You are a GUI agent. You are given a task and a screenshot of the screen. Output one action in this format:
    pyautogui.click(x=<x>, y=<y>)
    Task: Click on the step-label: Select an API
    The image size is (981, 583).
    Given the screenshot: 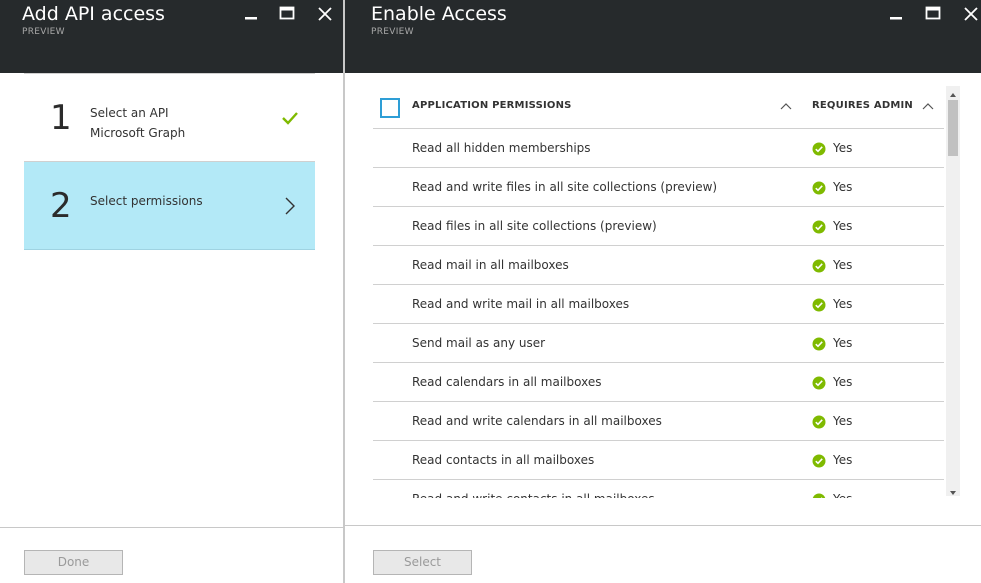 What is the action you would take?
    pyautogui.click(x=129, y=113)
    